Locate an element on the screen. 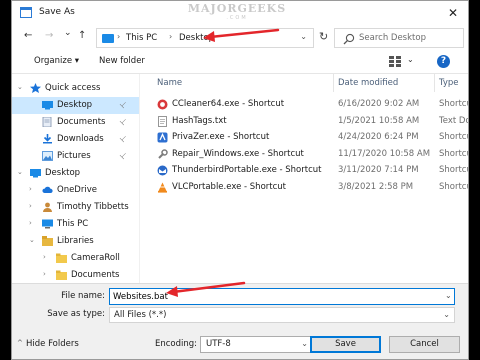 The image size is (480, 360). sidebar-item-onedrive: › OneDrive is located at coordinates (75, 190).